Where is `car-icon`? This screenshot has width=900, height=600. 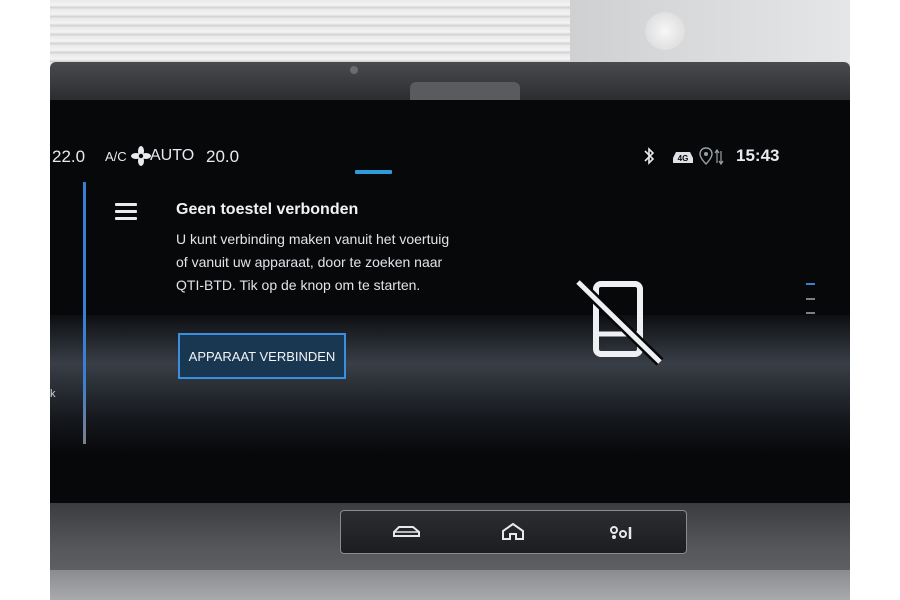
car-icon is located at coordinates (407, 532).